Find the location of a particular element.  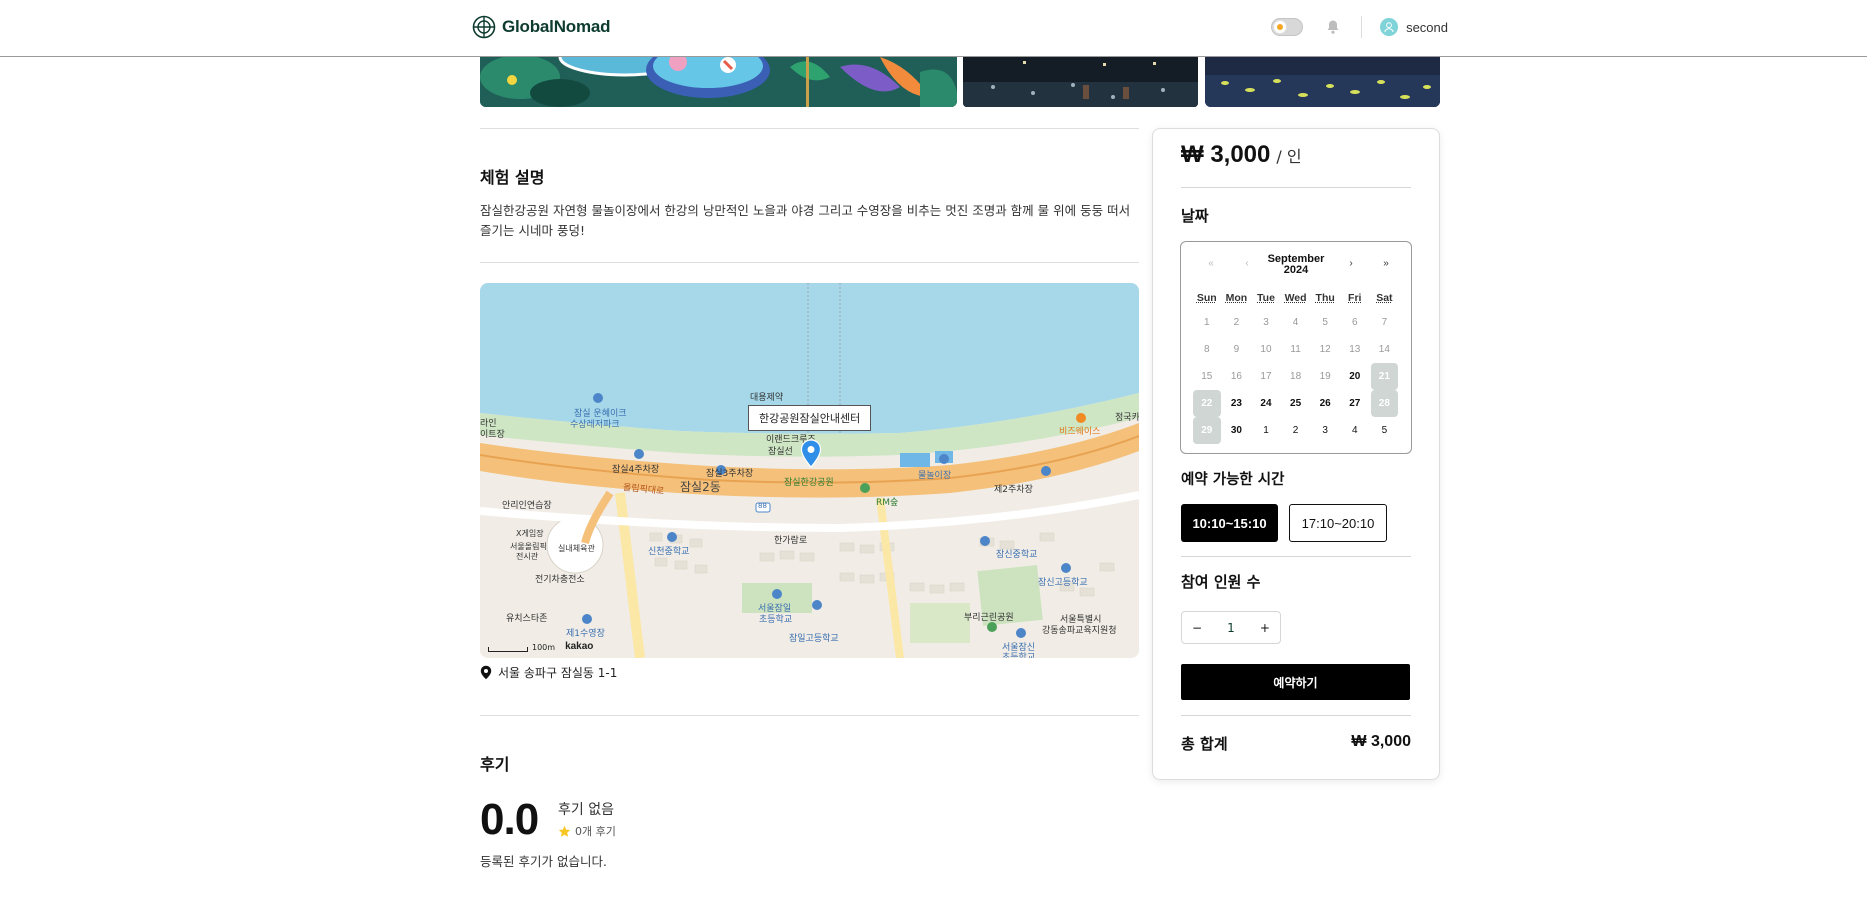

decrement-button: − is located at coordinates (1197, 628).